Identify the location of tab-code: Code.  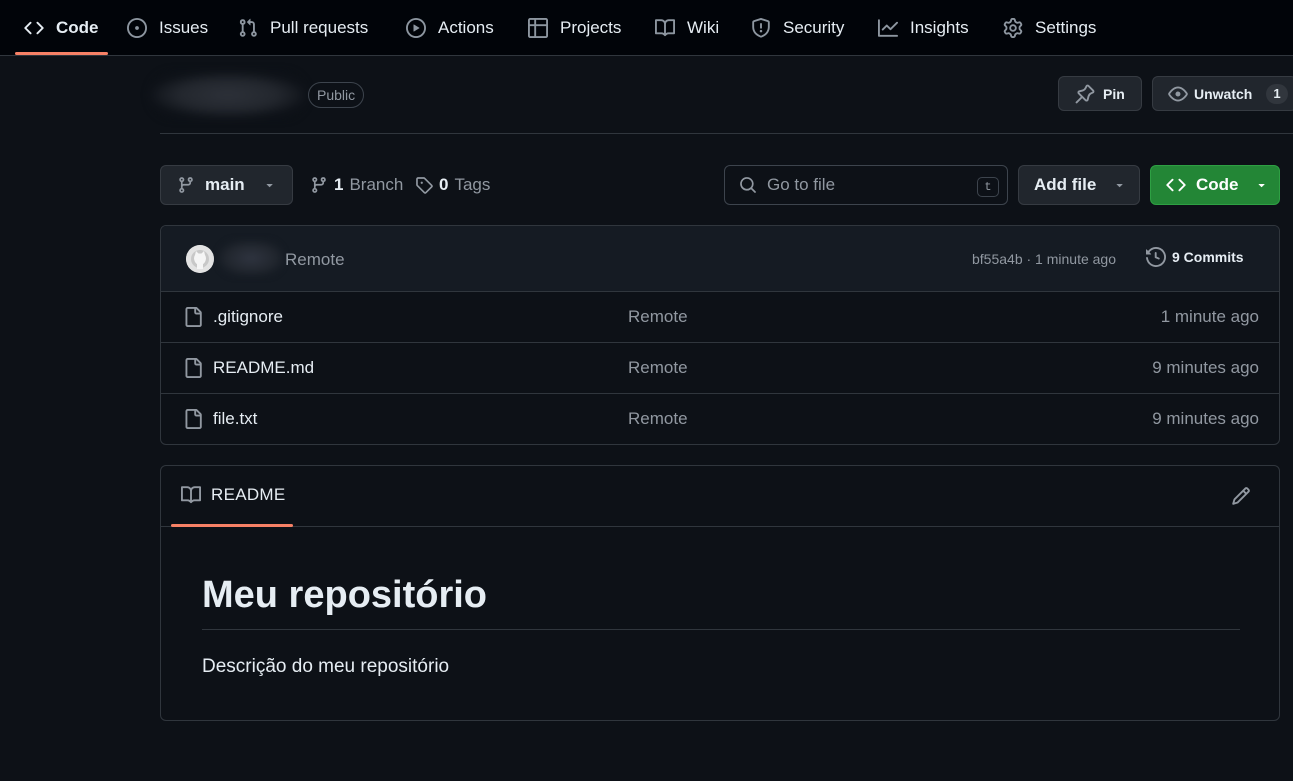
(61, 27).